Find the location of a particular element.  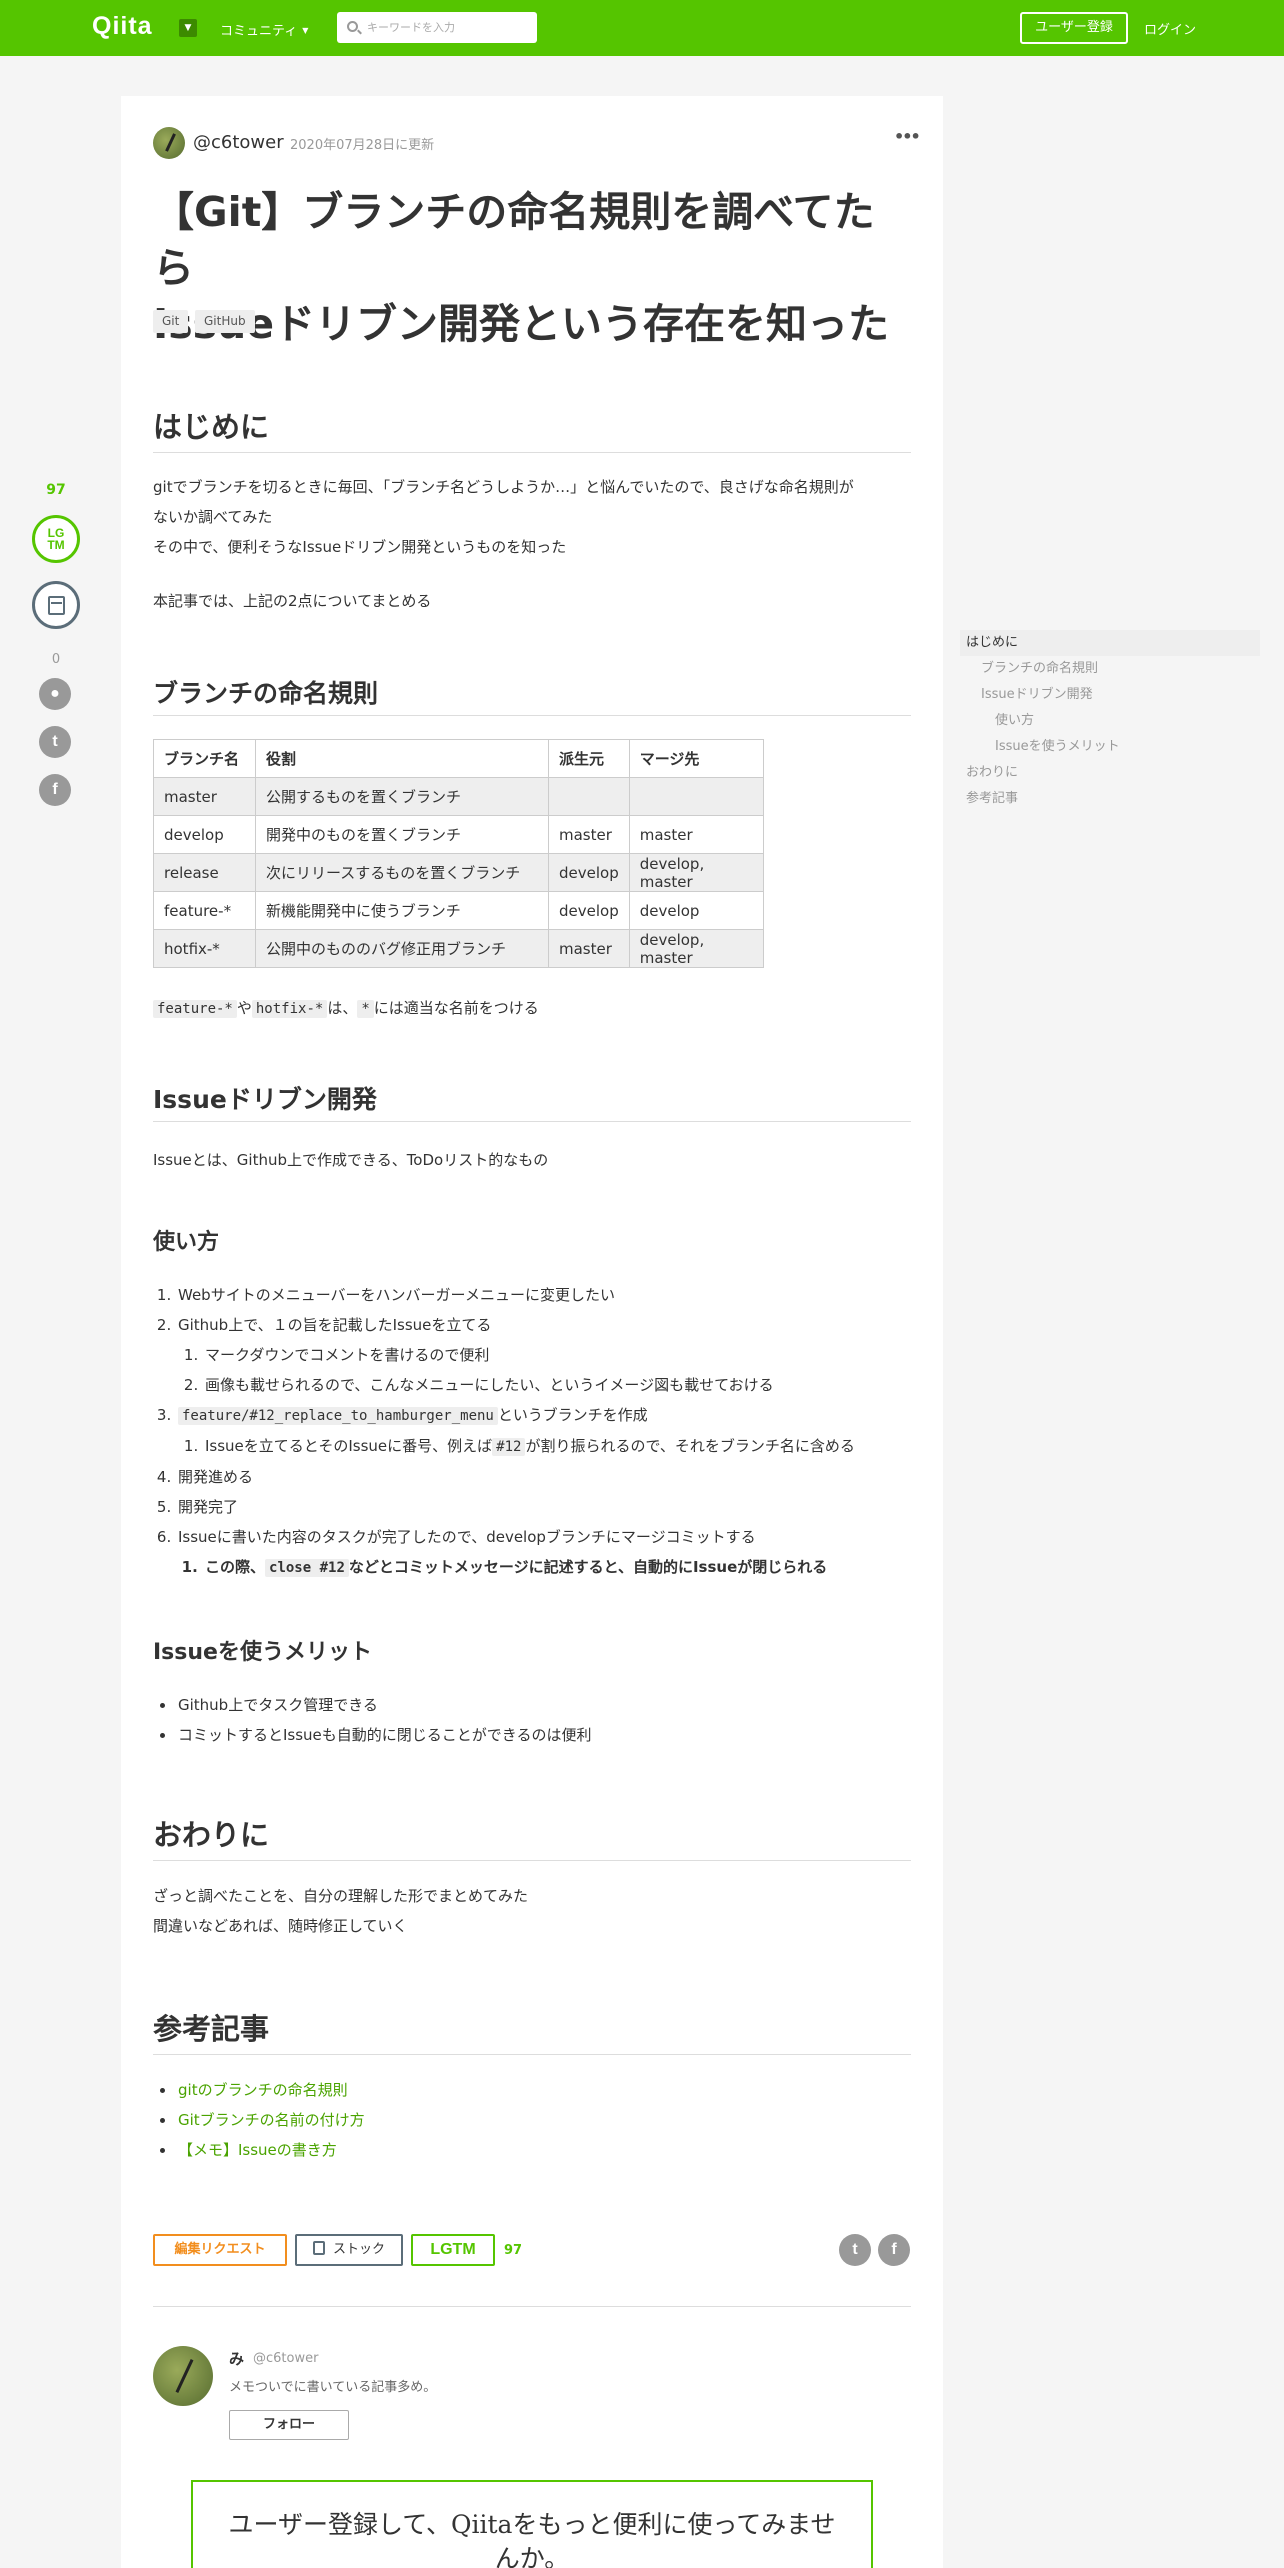

step-text: マークダウンでコメントを書けるので便利 is located at coordinates (347, 1355).